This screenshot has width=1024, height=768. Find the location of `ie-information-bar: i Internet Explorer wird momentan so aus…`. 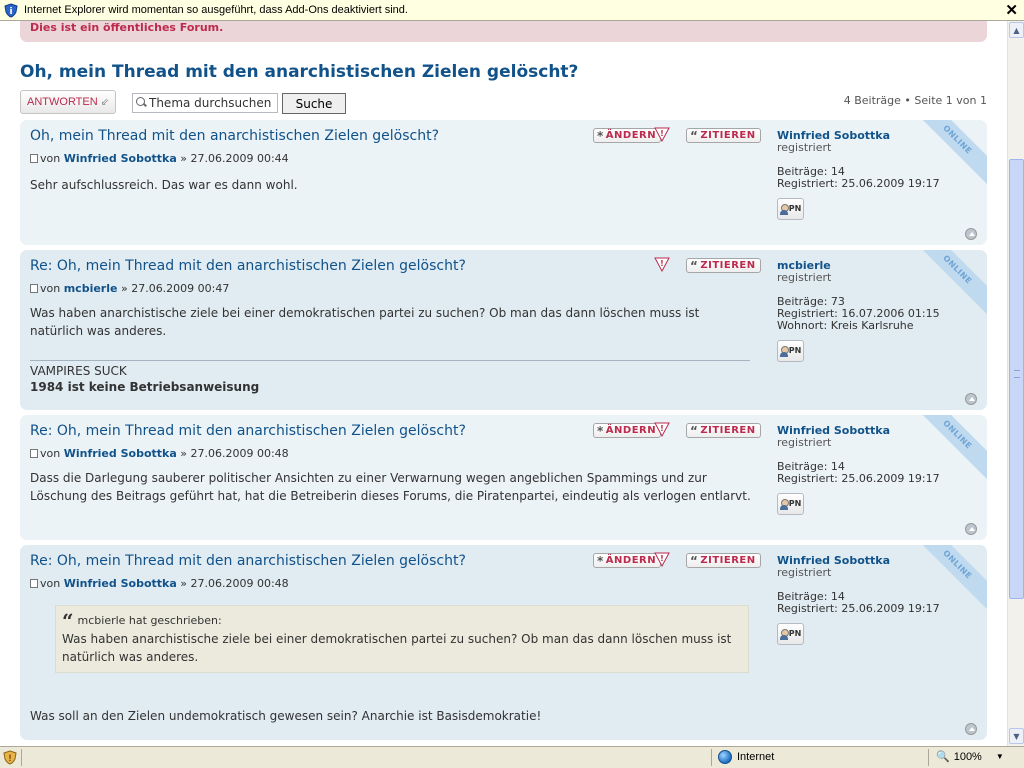

ie-information-bar: i Internet Explorer wird momentan so aus… is located at coordinates (512, 10).